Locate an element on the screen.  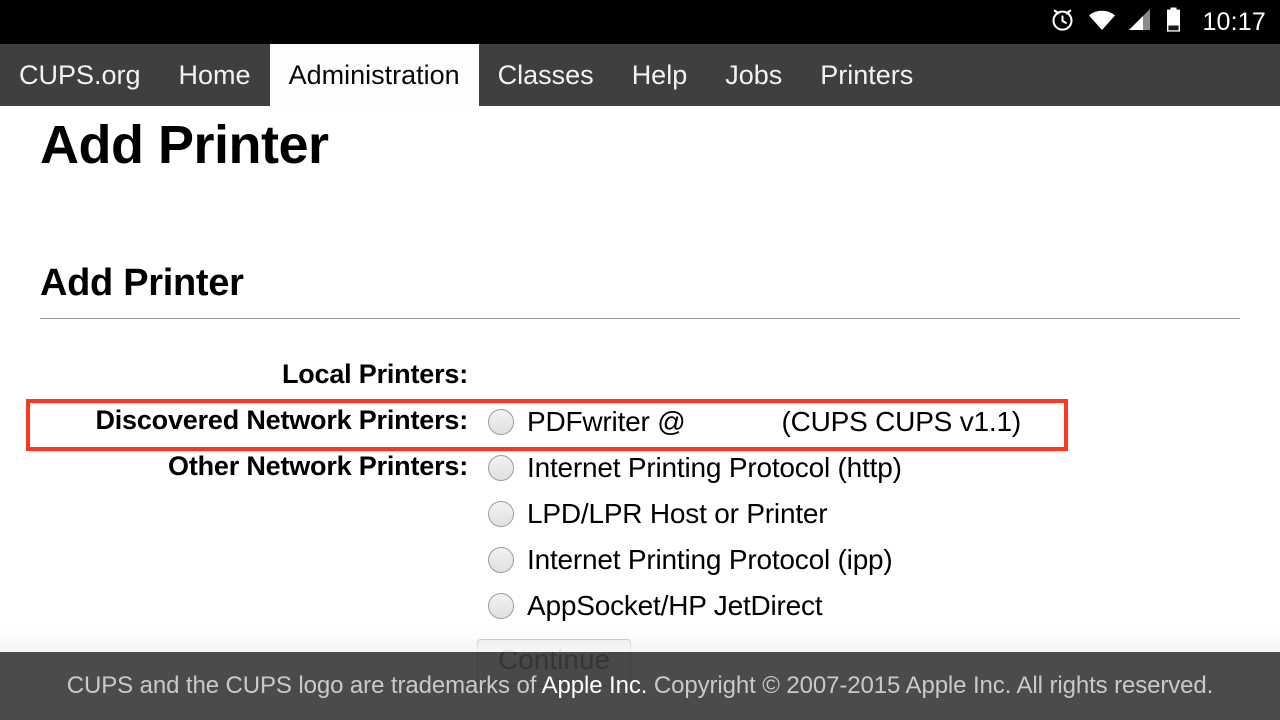
radio-button-ipp is located at coordinates (501, 559).